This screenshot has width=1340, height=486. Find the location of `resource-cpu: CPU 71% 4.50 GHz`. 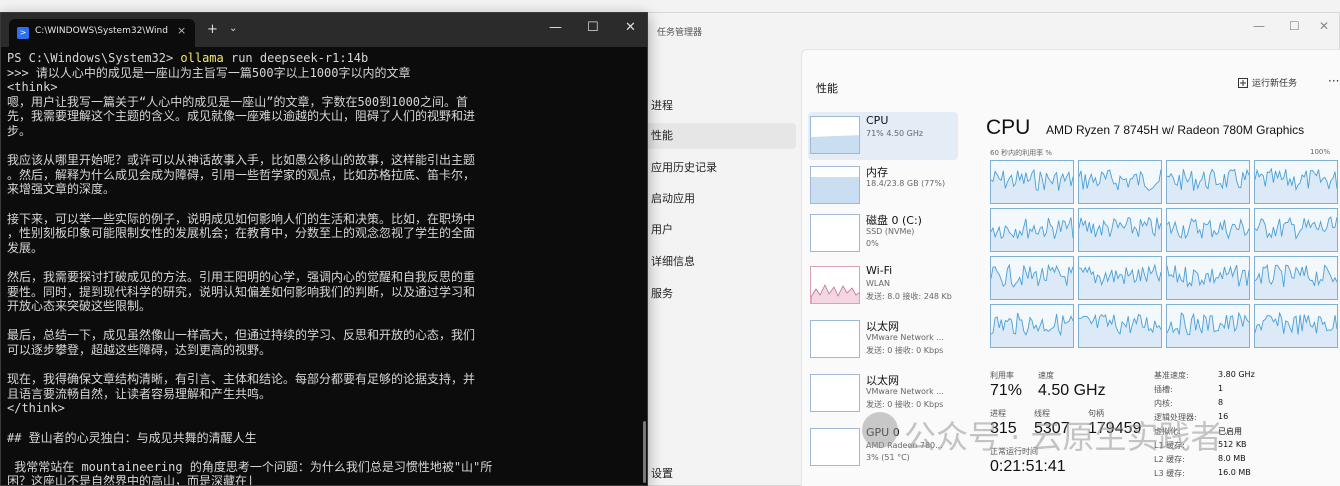

resource-cpu: CPU 71% 4.50 GHz is located at coordinates (883, 136).